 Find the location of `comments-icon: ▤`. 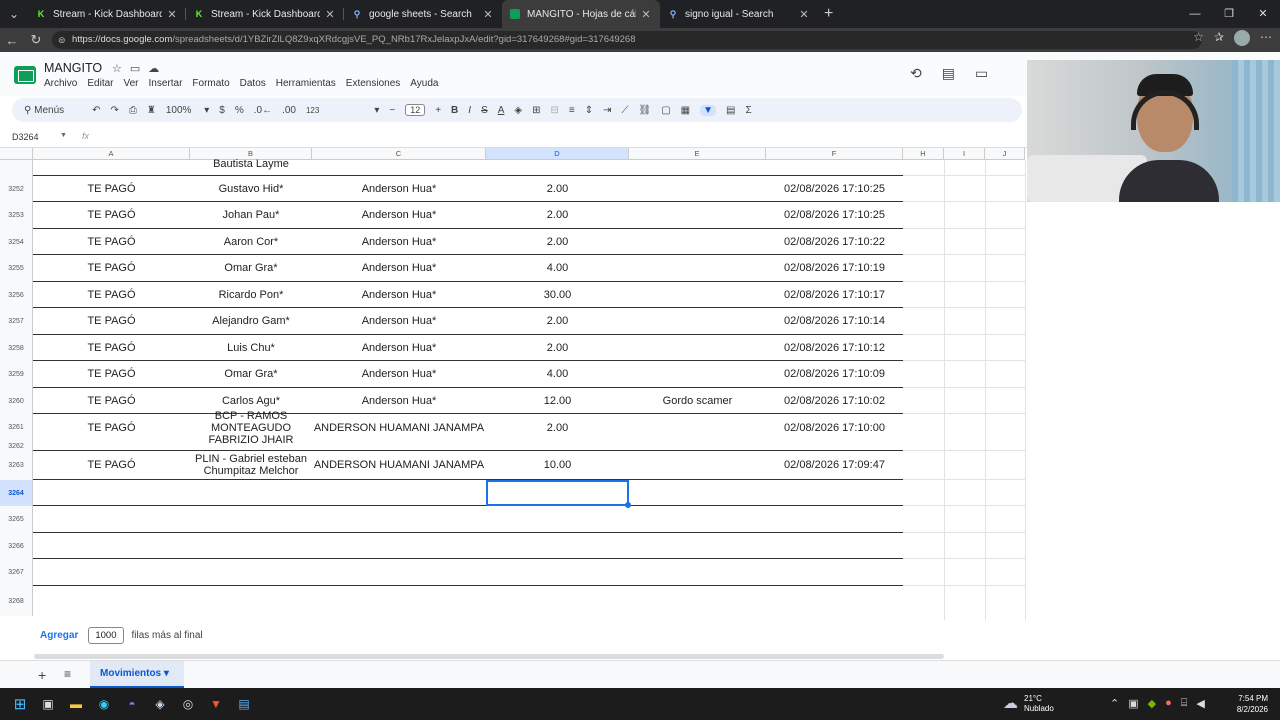

comments-icon: ▤ is located at coordinates (948, 73).